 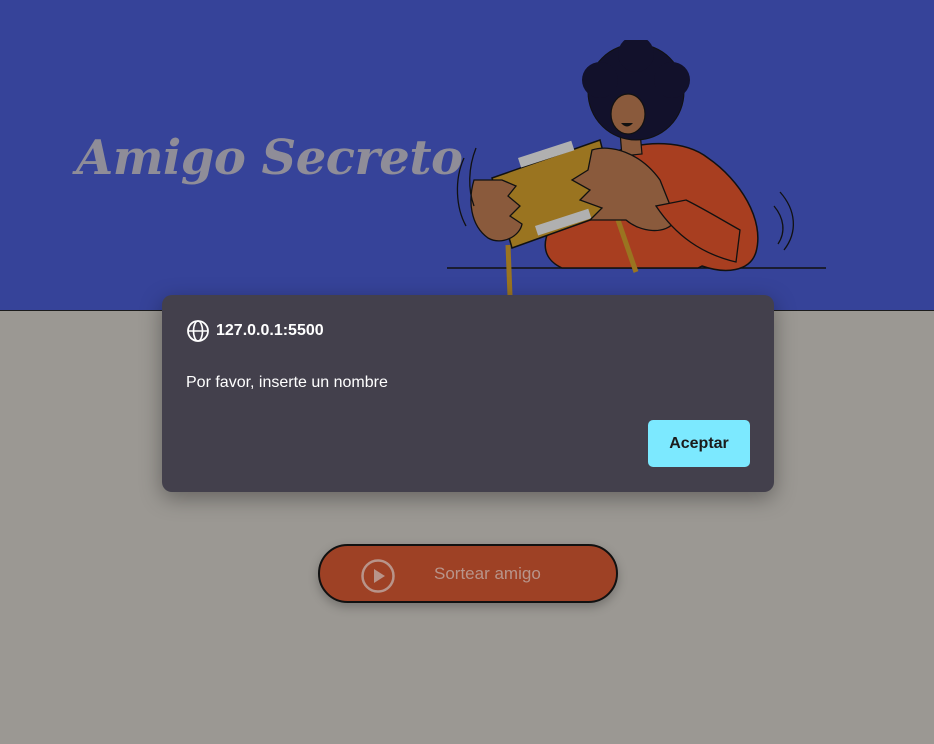 What do you see at coordinates (287, 382) in the screenshot?
I see `dialog-message: Por favor, inserte un nombre` at bounding box center [287, 382].